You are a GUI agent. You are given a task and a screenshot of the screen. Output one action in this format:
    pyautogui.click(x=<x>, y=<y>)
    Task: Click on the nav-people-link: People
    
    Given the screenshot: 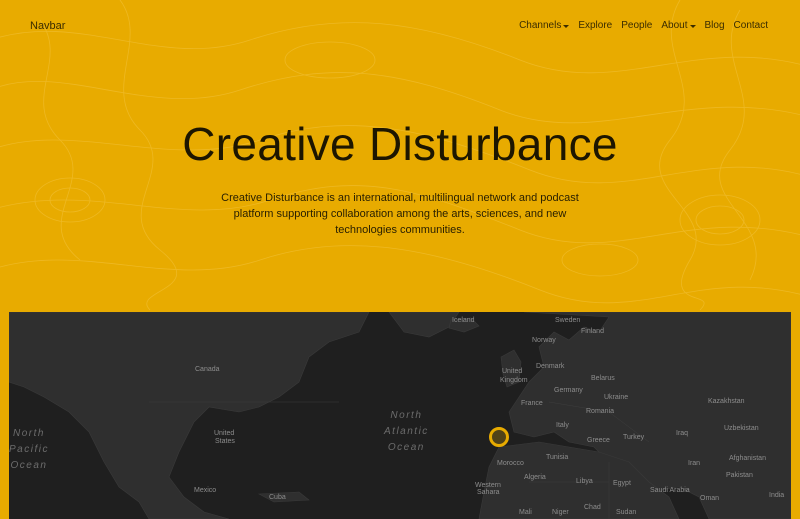 What is the action you would take?
    pyautogui.click(x=636, y=25)
    